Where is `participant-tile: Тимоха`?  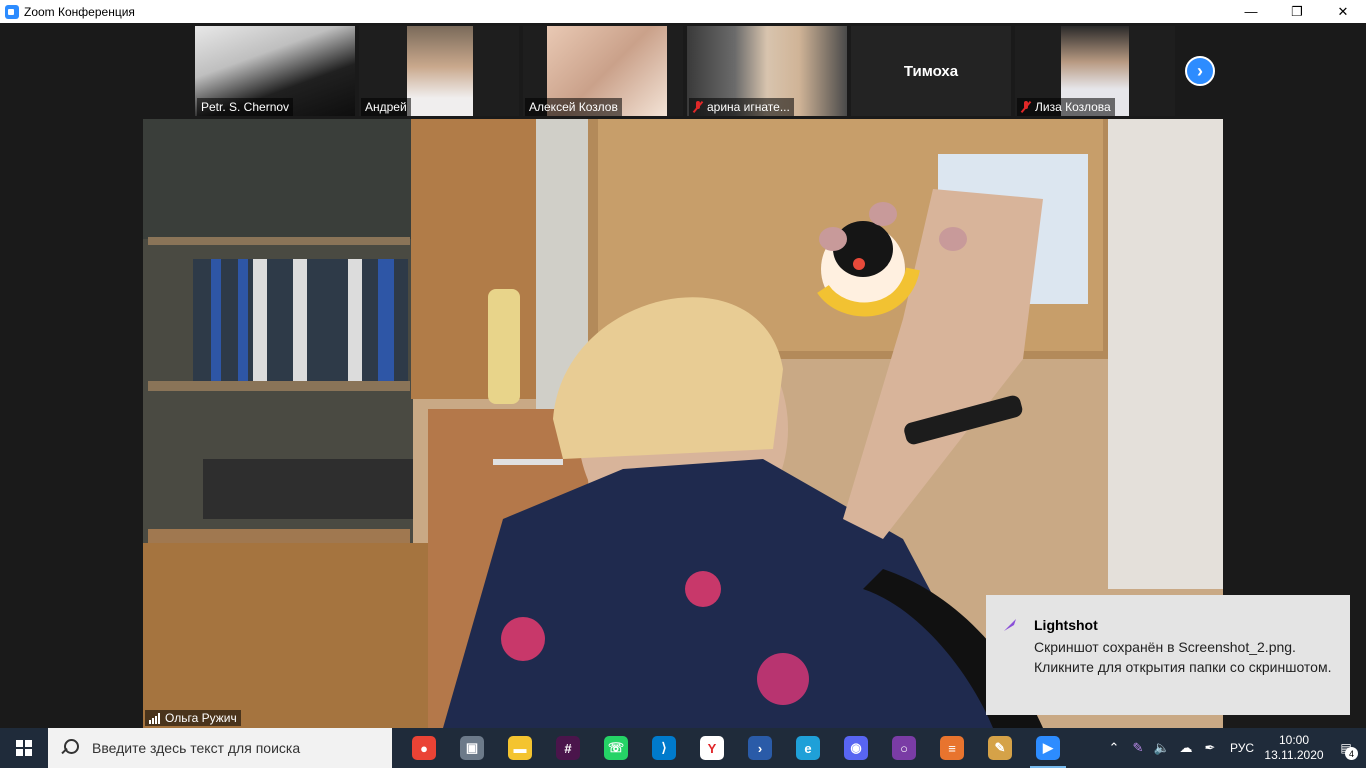
participant-tile: Тимоха is located at coordinates (931, 71).